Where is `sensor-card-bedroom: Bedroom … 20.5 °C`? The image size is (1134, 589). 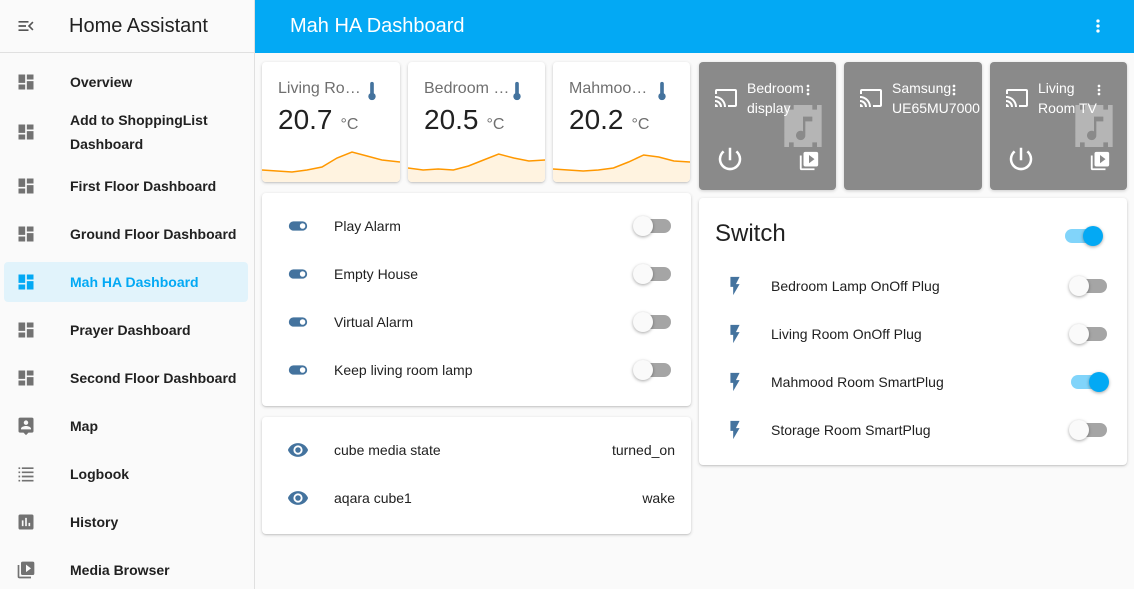 sensor-card-bedroom: Bedroom … 20.5 °C is located at coordinates (476, 122).